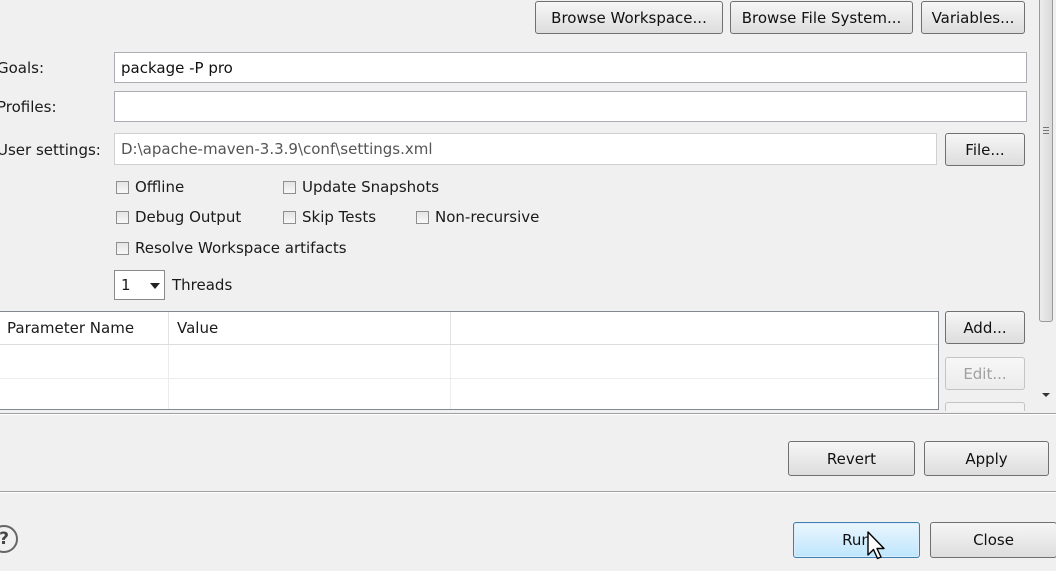 The width and height of the screenshot is (1056, 571). What do you see at coordinates (694, 328) in the screenshot?
I see `column-header-filler` at bounding box center [694, 328].